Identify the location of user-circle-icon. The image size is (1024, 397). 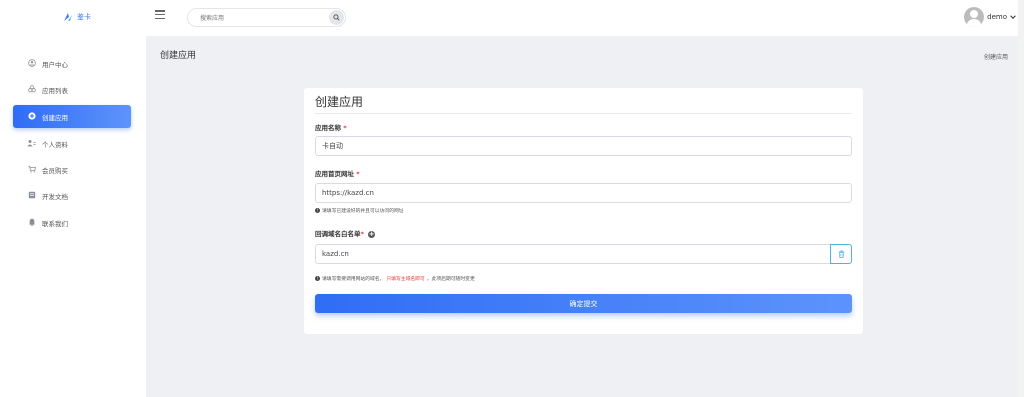
(31, 63).